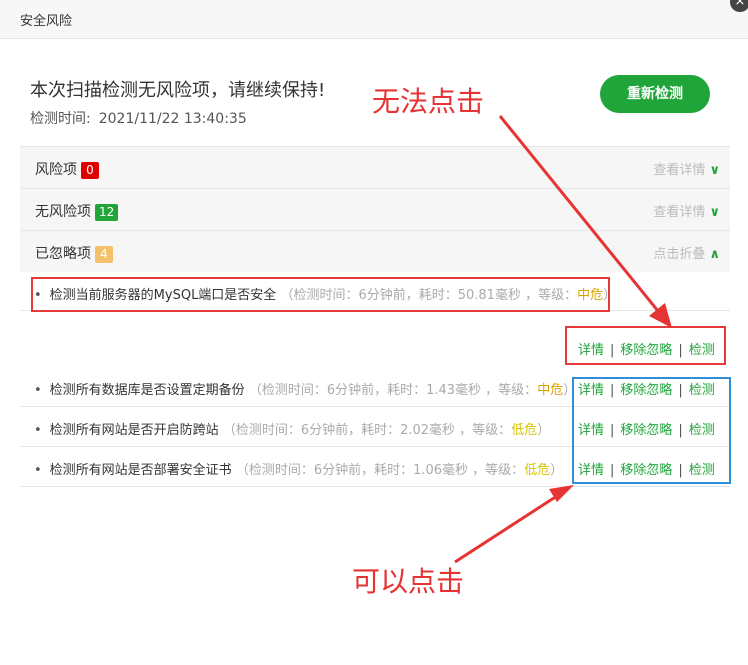  What do you see at coordinates (408, 581) in the screenshot?
I see `annotation-can-click: 可以点击` at bounding box center [408, 581].